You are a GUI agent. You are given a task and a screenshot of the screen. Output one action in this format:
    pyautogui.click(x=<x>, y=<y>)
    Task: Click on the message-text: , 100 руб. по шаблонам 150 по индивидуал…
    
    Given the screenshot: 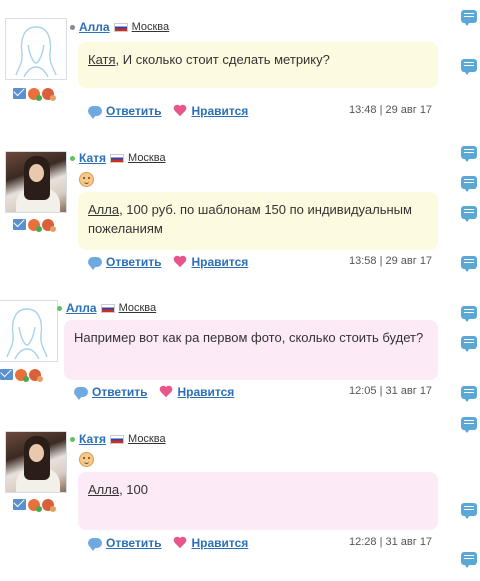 What is the action you would take?
    pyautogui.click(x=250, y=219)
    